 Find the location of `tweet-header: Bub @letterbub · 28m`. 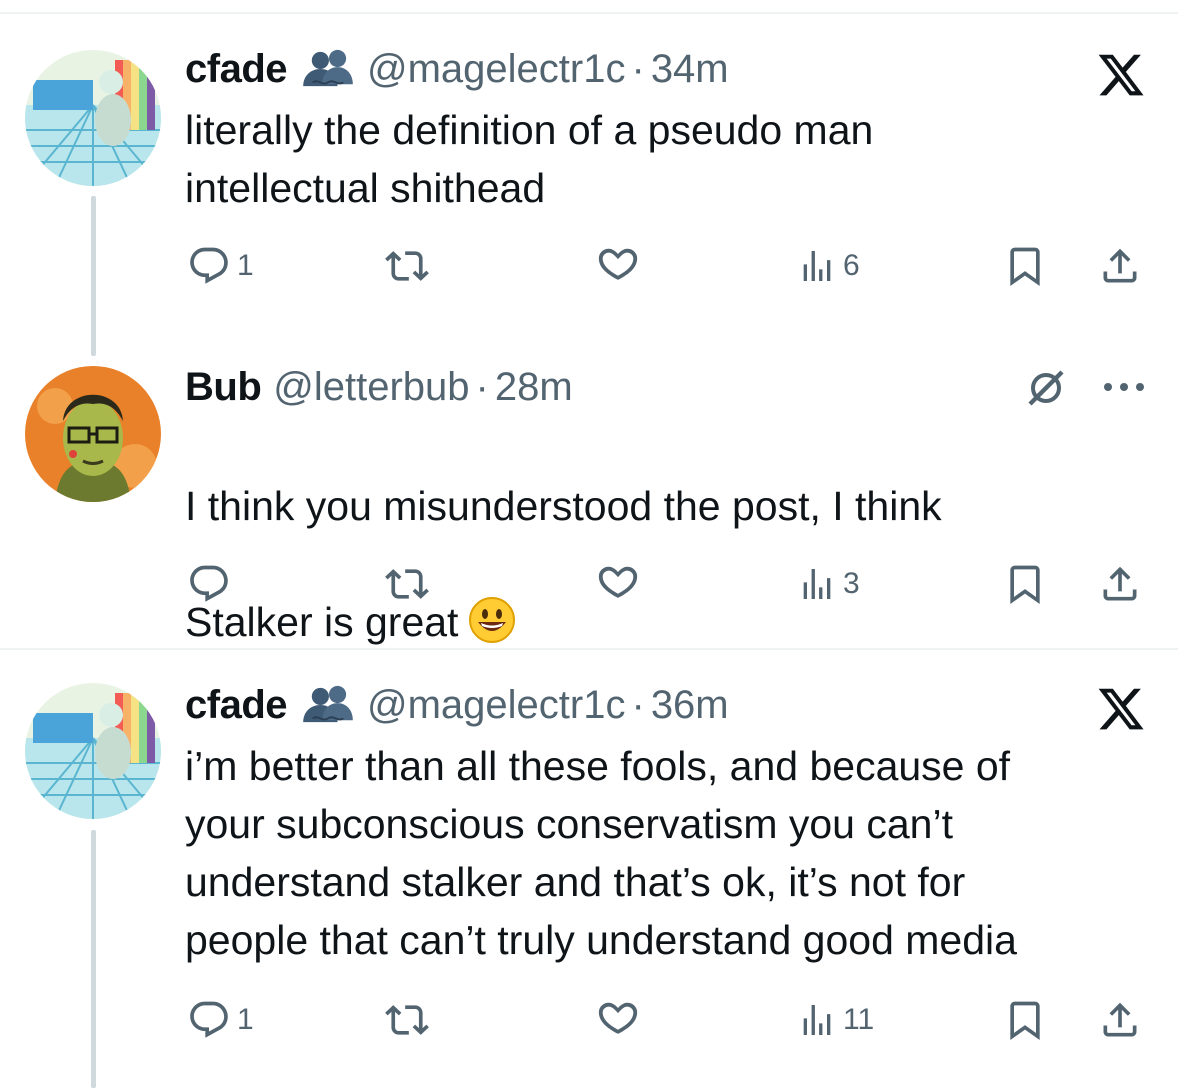

tweet-header: Bub @letterbub · 28m is located at coordinates (379, 387).